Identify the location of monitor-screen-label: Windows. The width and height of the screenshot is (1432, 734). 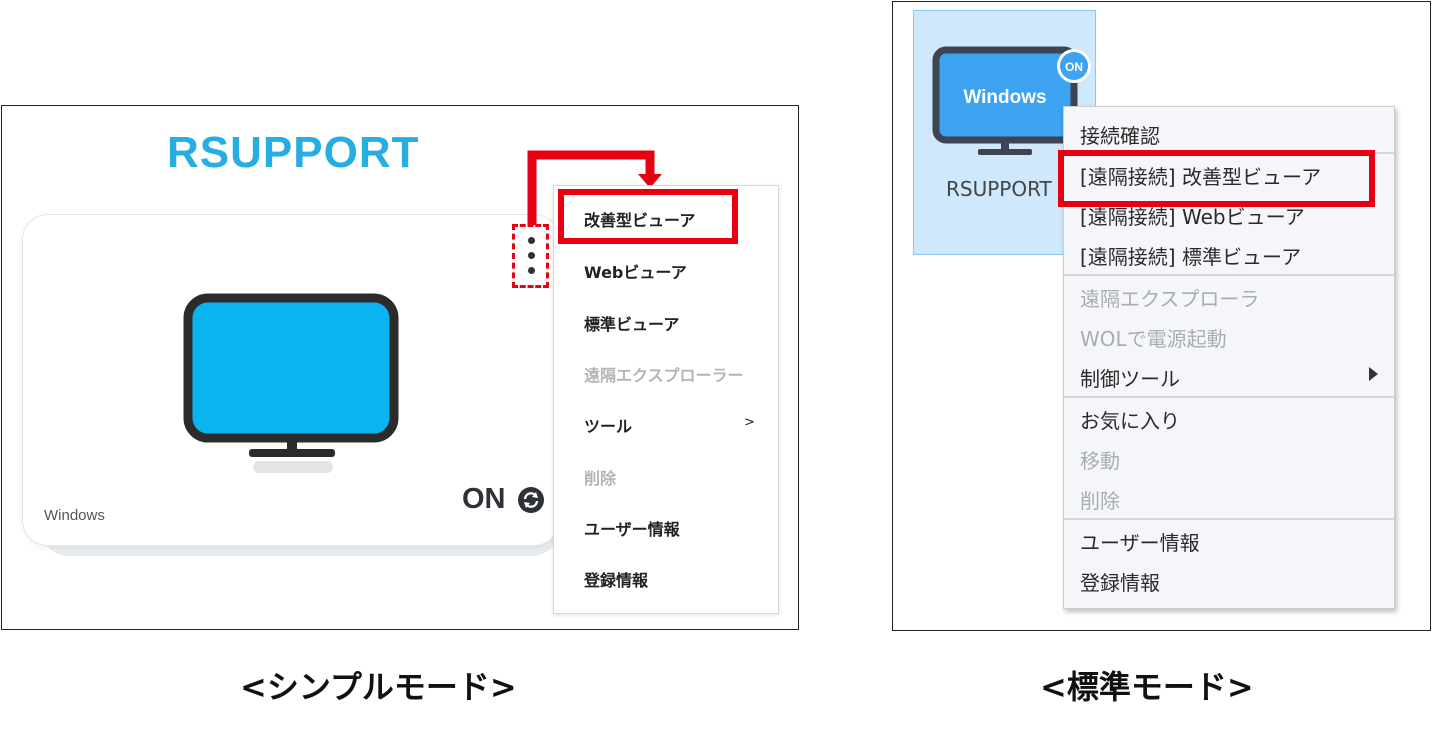
(1004, 97).